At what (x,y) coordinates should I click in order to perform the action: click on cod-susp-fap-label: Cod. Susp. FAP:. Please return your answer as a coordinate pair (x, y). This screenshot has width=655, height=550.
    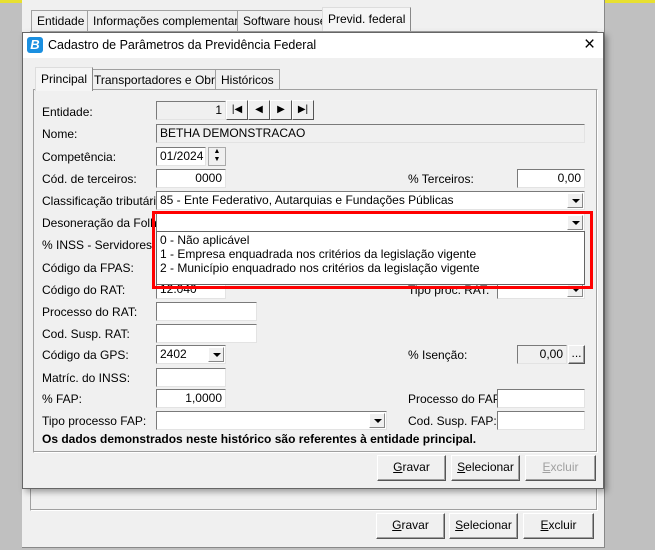
    Looking at the image, I should click on (452, 421).